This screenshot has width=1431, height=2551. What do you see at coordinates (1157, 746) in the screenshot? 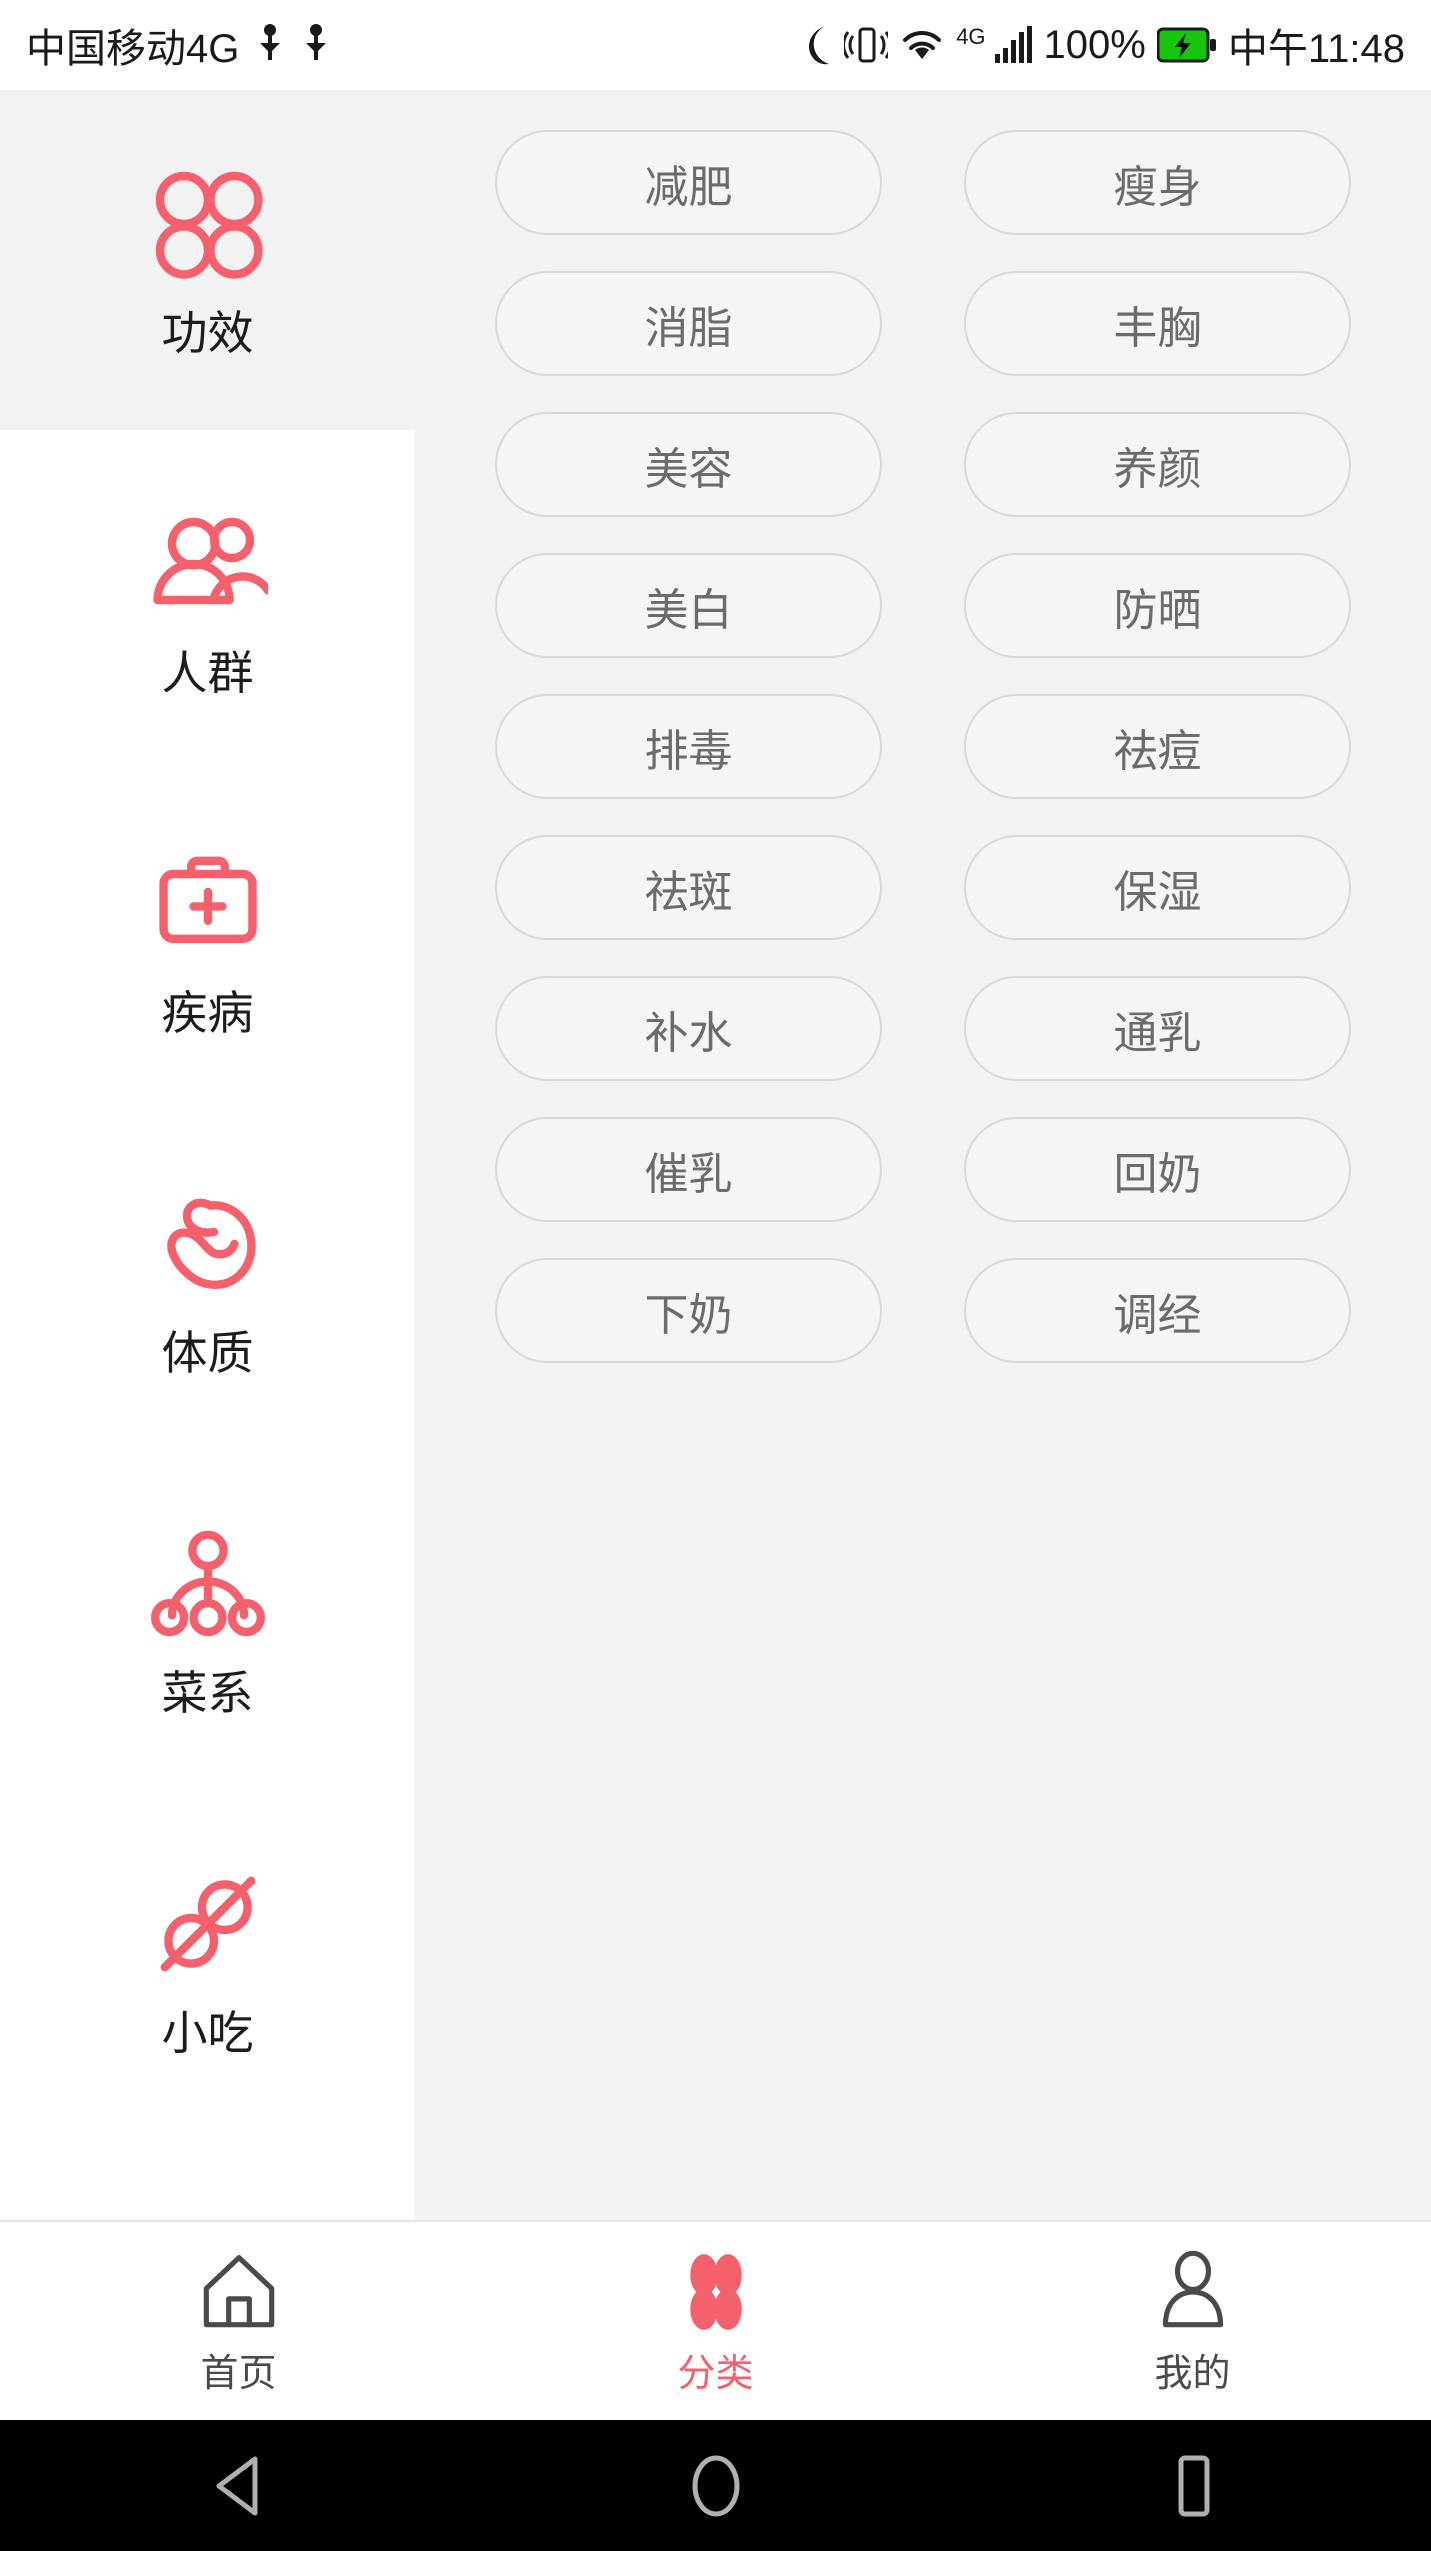
I see `tag-item: 祛痘` at bounding box center [1157, 746].